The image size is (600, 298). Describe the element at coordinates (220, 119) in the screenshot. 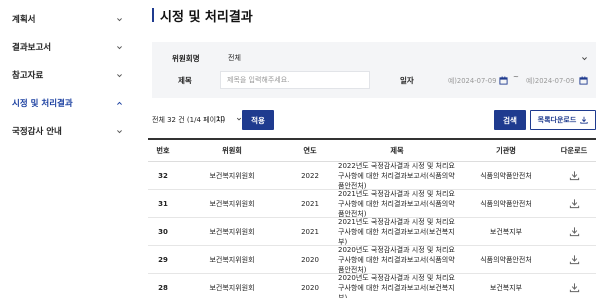

I see `page-size-value: 10` at that location.